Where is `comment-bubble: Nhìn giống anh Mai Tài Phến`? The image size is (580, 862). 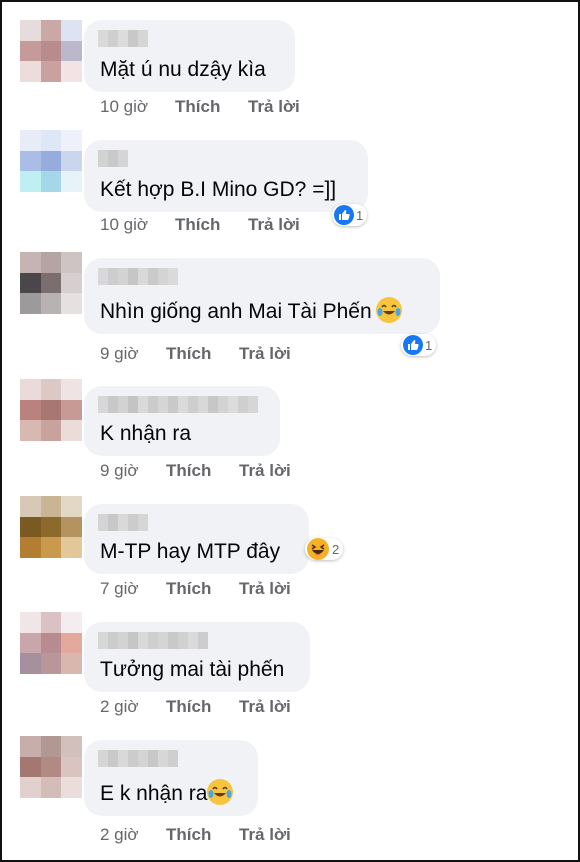
comment-bubble: Nhìn giống anh Mai Tài Phến is located at coordinates (262, 296).